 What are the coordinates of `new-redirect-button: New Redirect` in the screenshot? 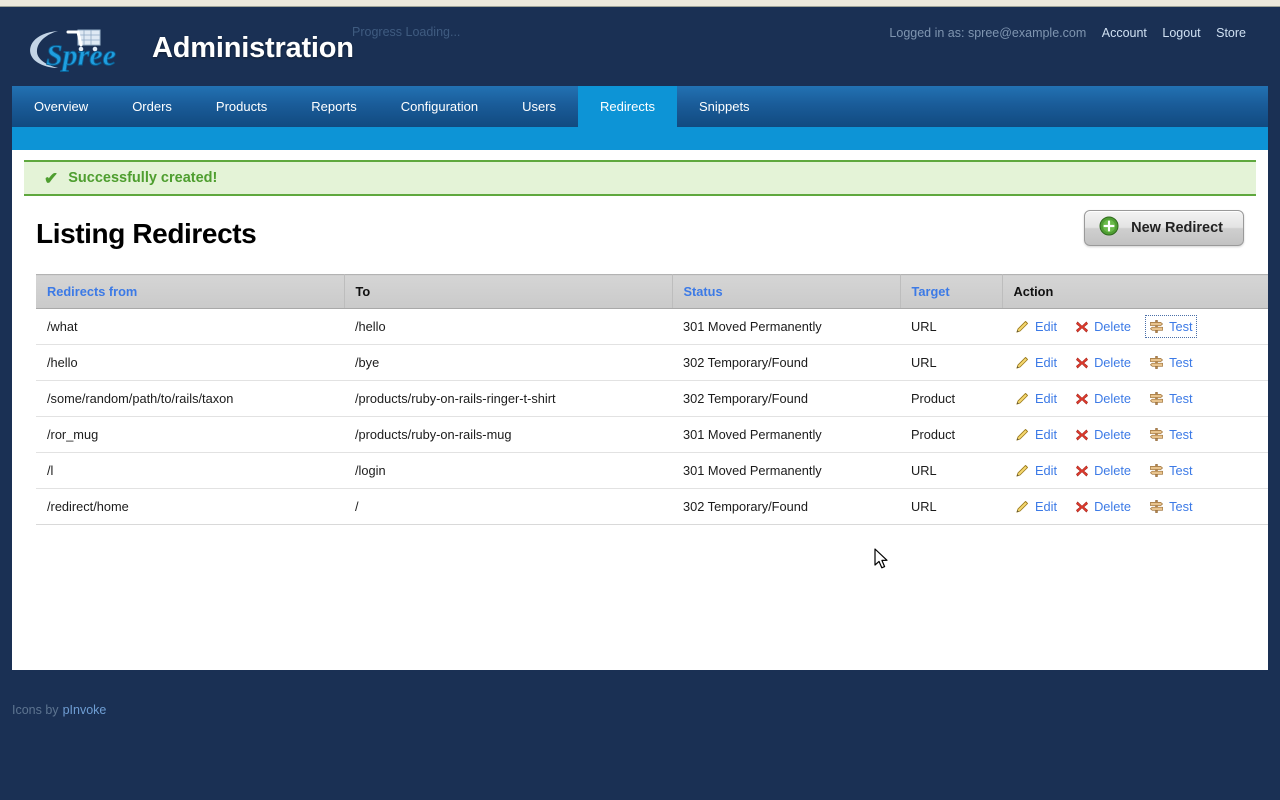 It's located at (1164, 228).